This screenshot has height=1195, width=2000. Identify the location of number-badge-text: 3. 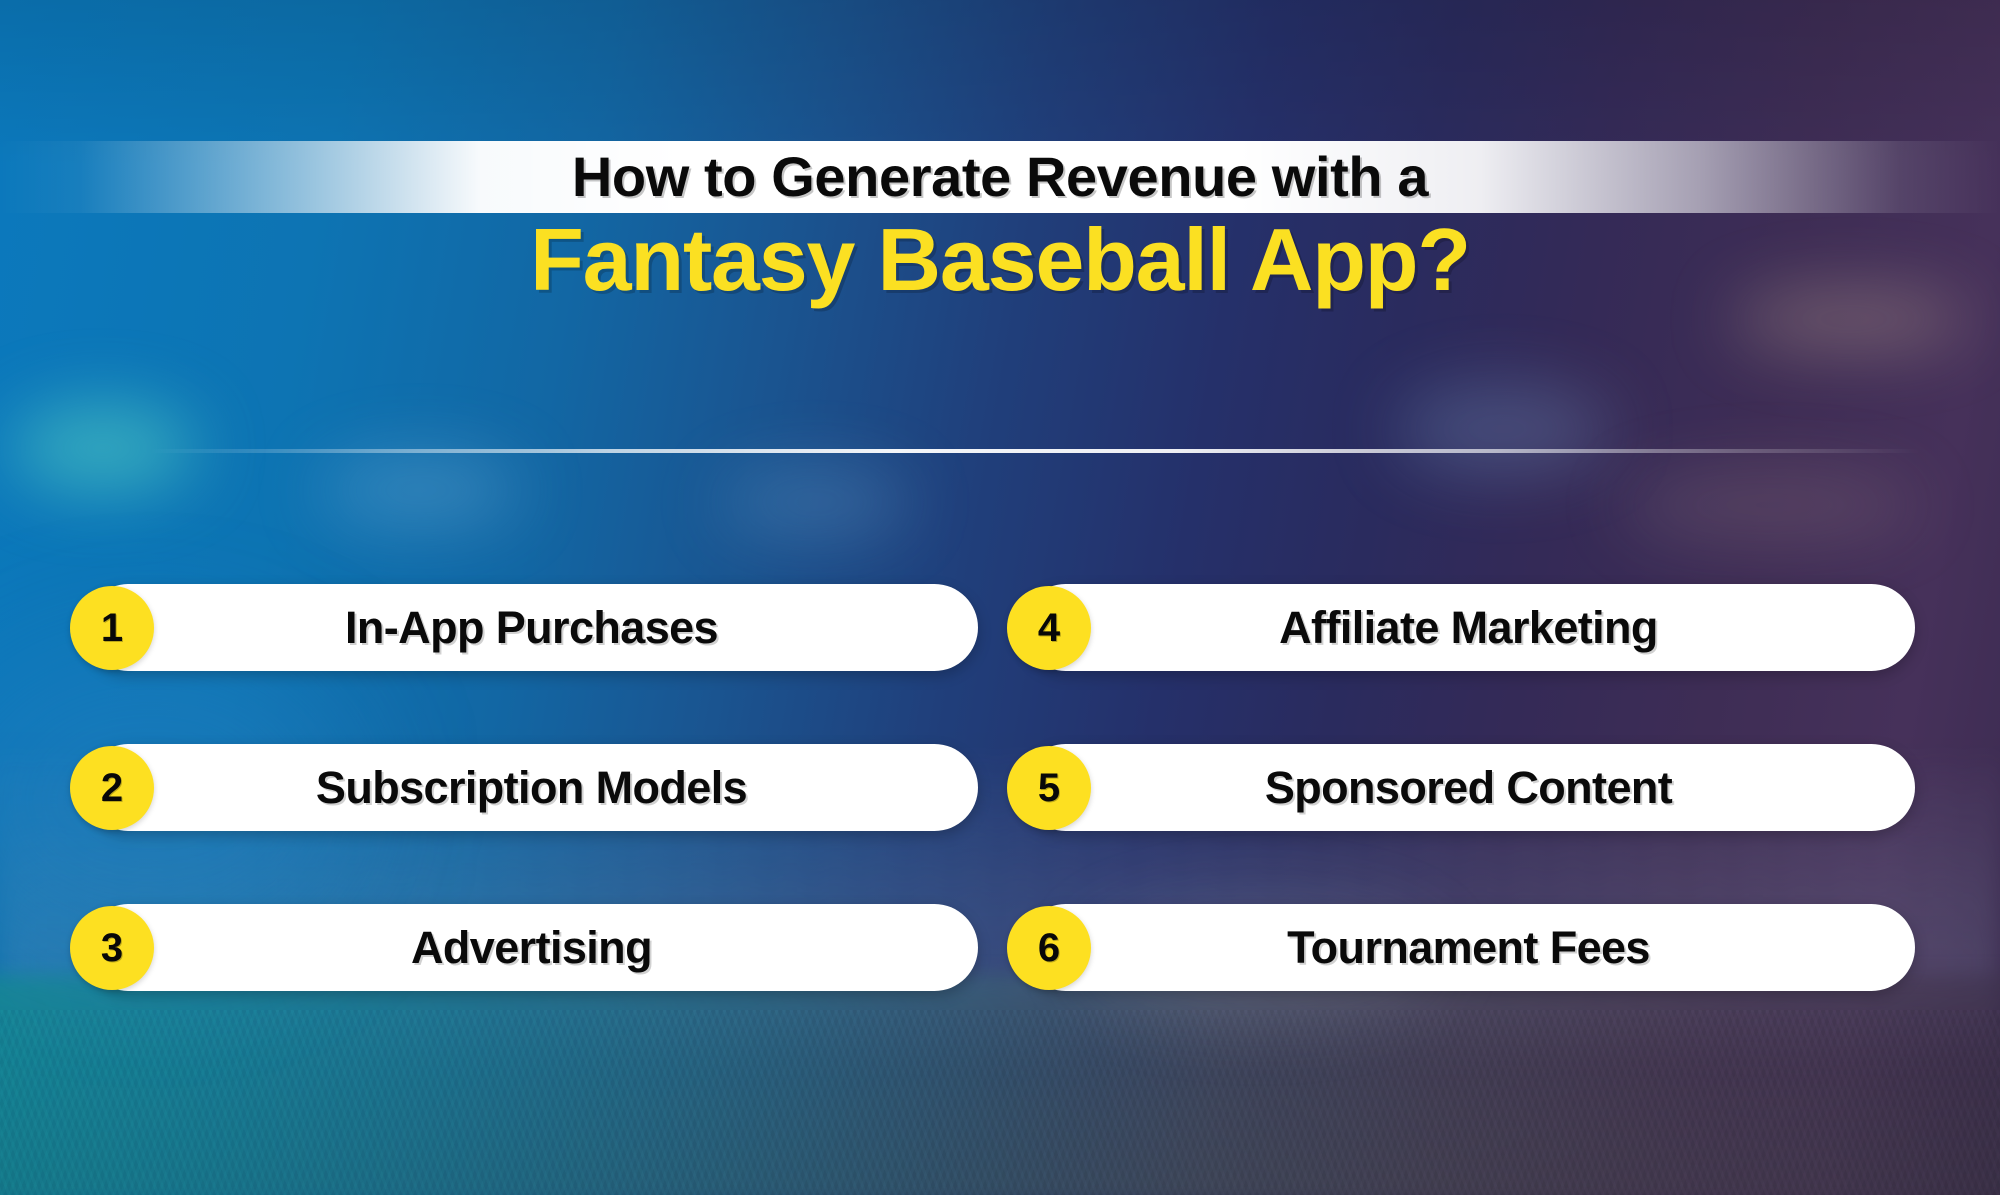
(112, 947).